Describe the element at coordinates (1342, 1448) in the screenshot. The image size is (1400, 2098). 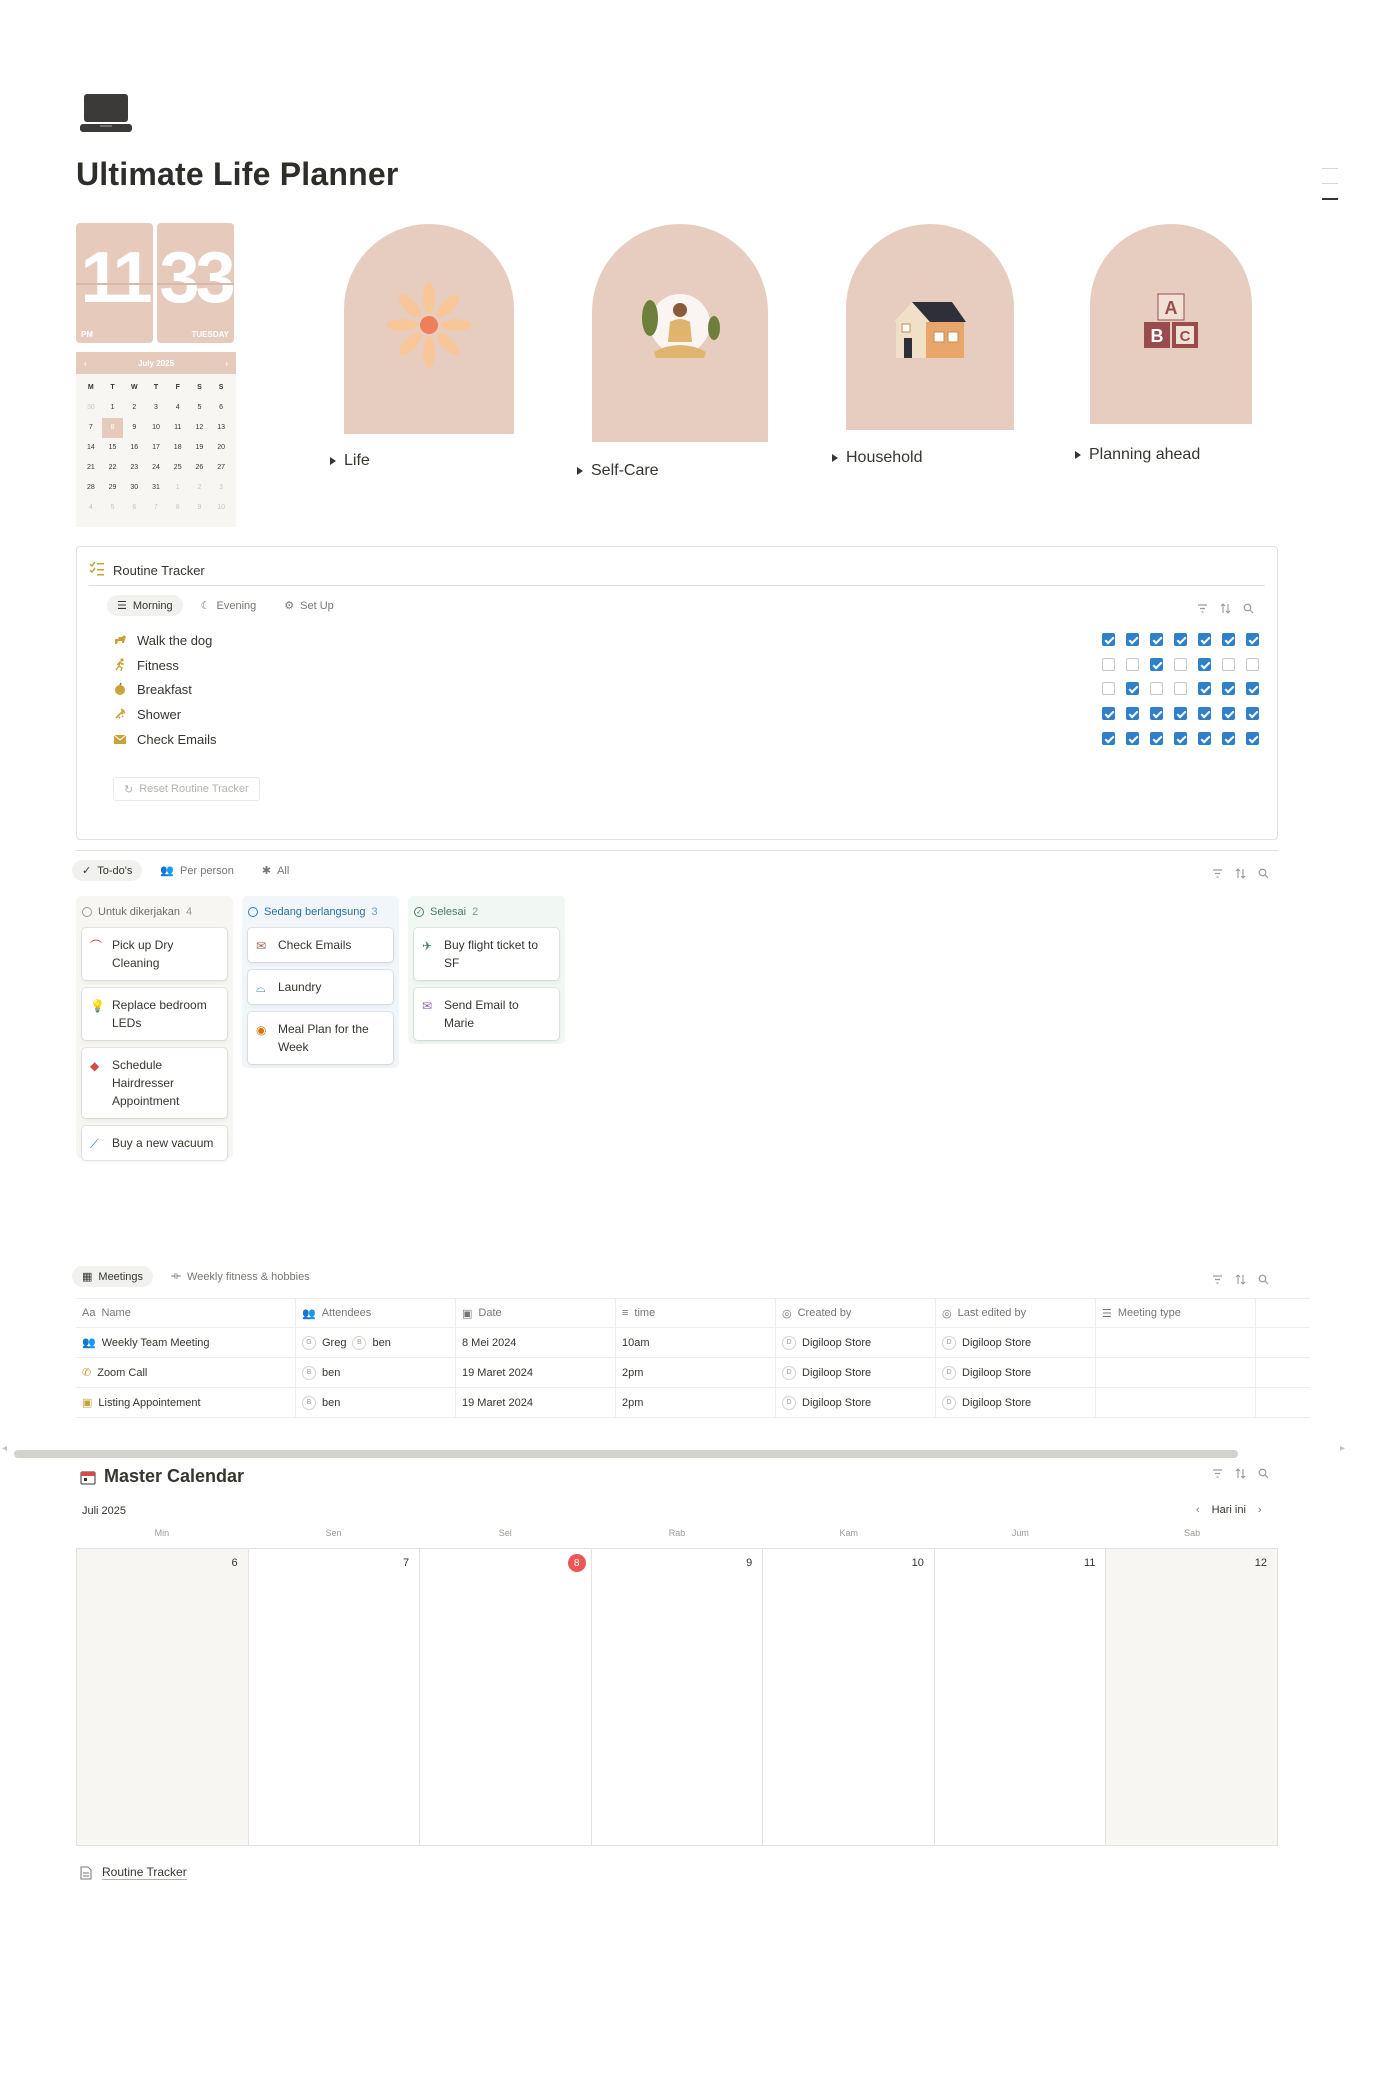
I see `scroll-right-icon: ▸` at that location.